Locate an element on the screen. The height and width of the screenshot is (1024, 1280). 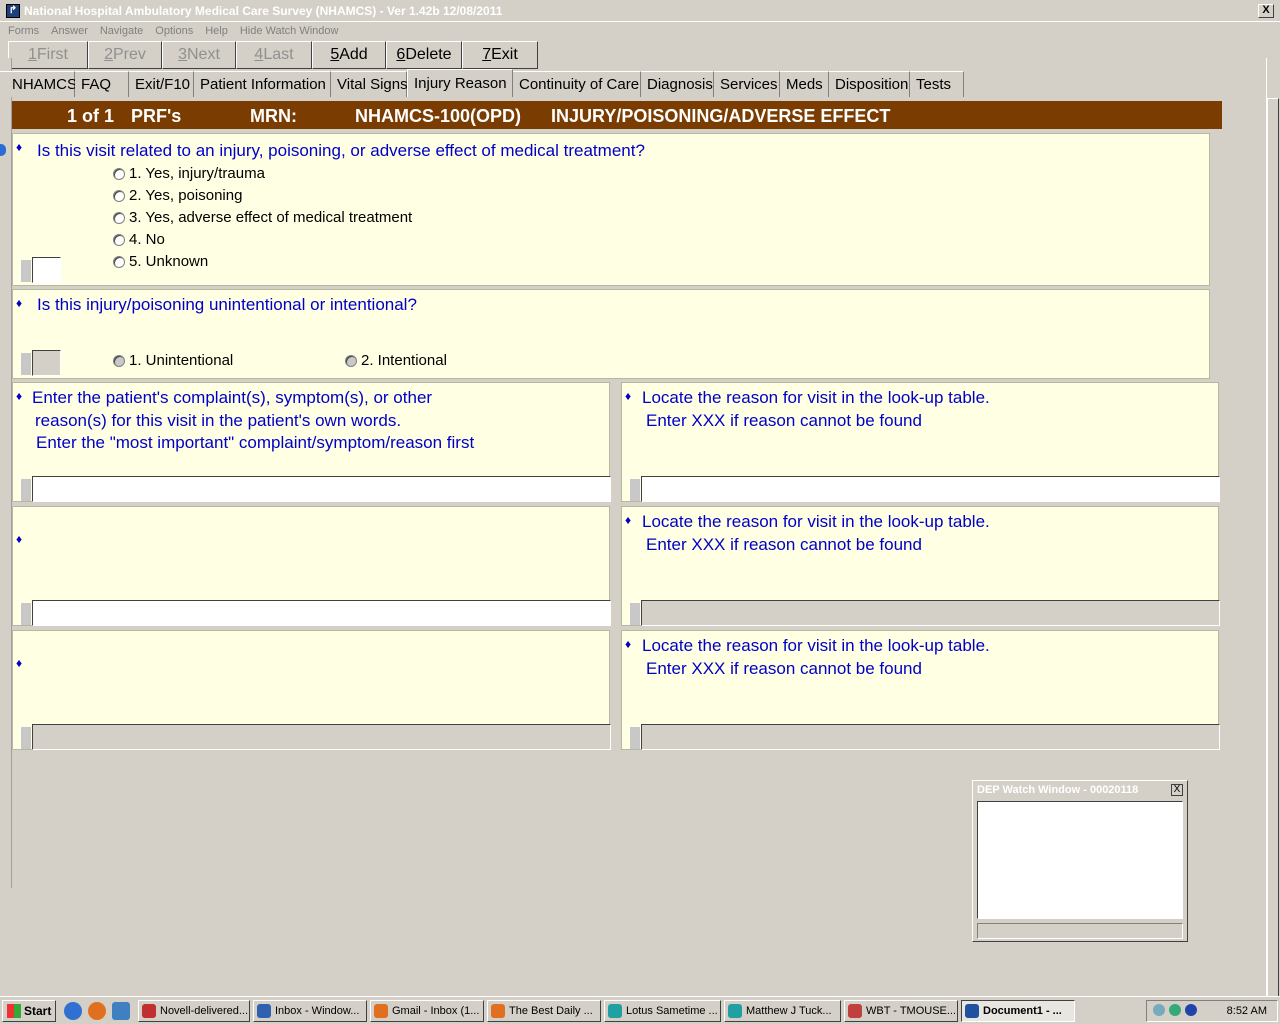
close-window-button: X is located at coordinates (1266, 11).